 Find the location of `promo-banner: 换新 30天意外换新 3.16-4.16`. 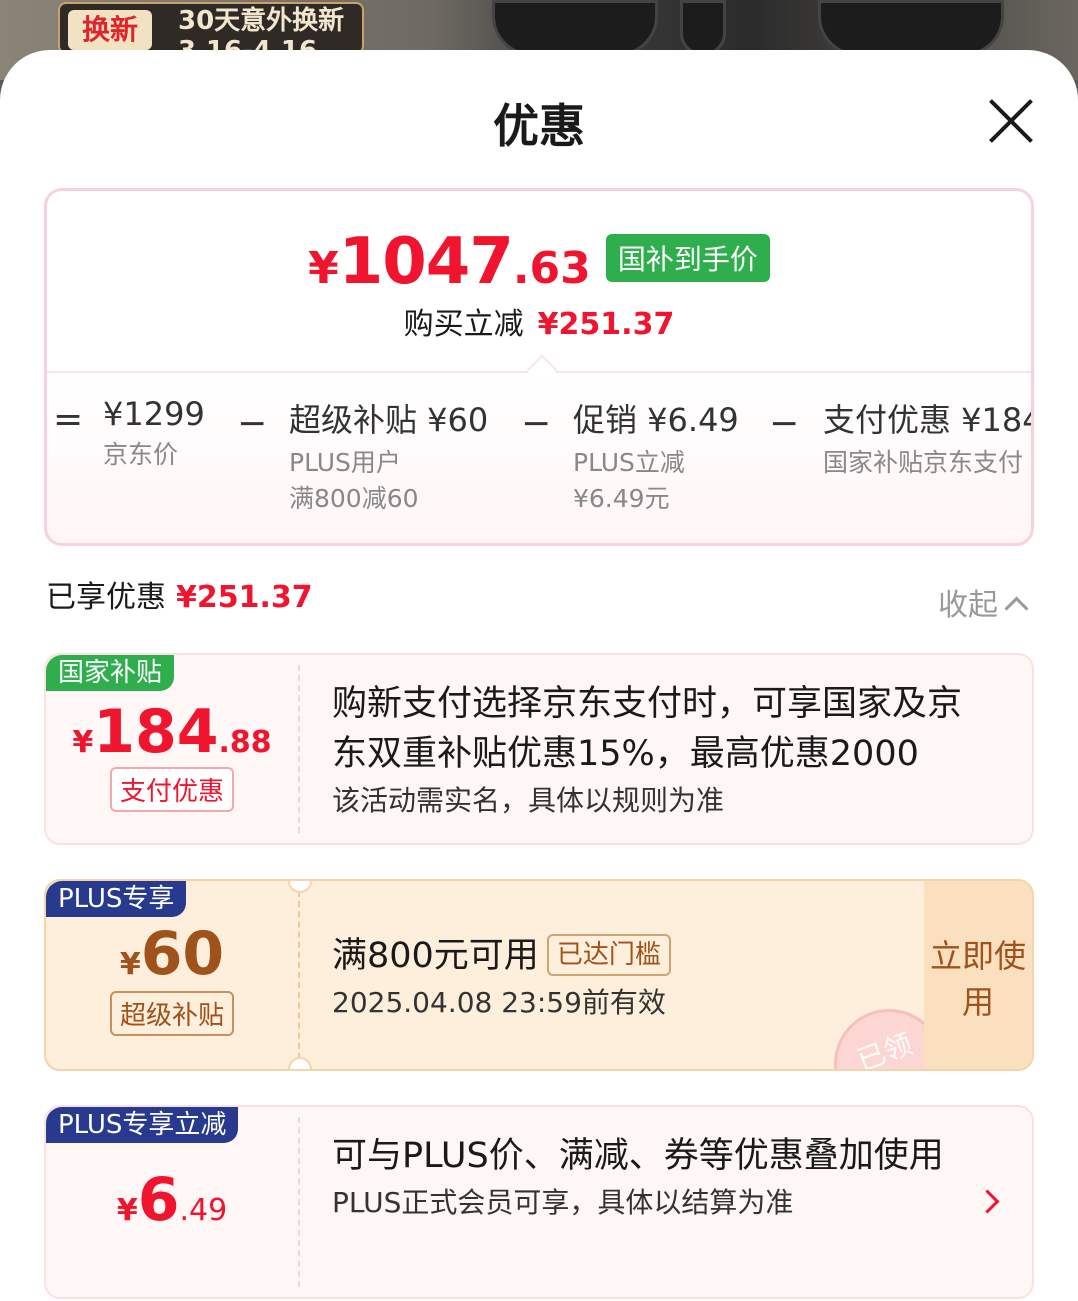

promo-banner: 换新 30天意外换新 3.16-4.16 is located at coordinates (211, 34).